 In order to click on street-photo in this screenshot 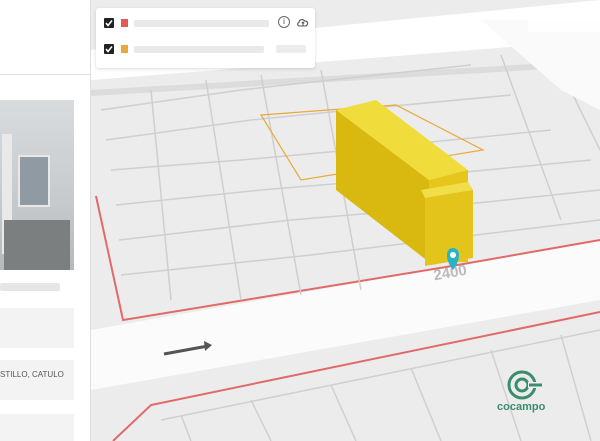, I will do `click(37, 185)`.